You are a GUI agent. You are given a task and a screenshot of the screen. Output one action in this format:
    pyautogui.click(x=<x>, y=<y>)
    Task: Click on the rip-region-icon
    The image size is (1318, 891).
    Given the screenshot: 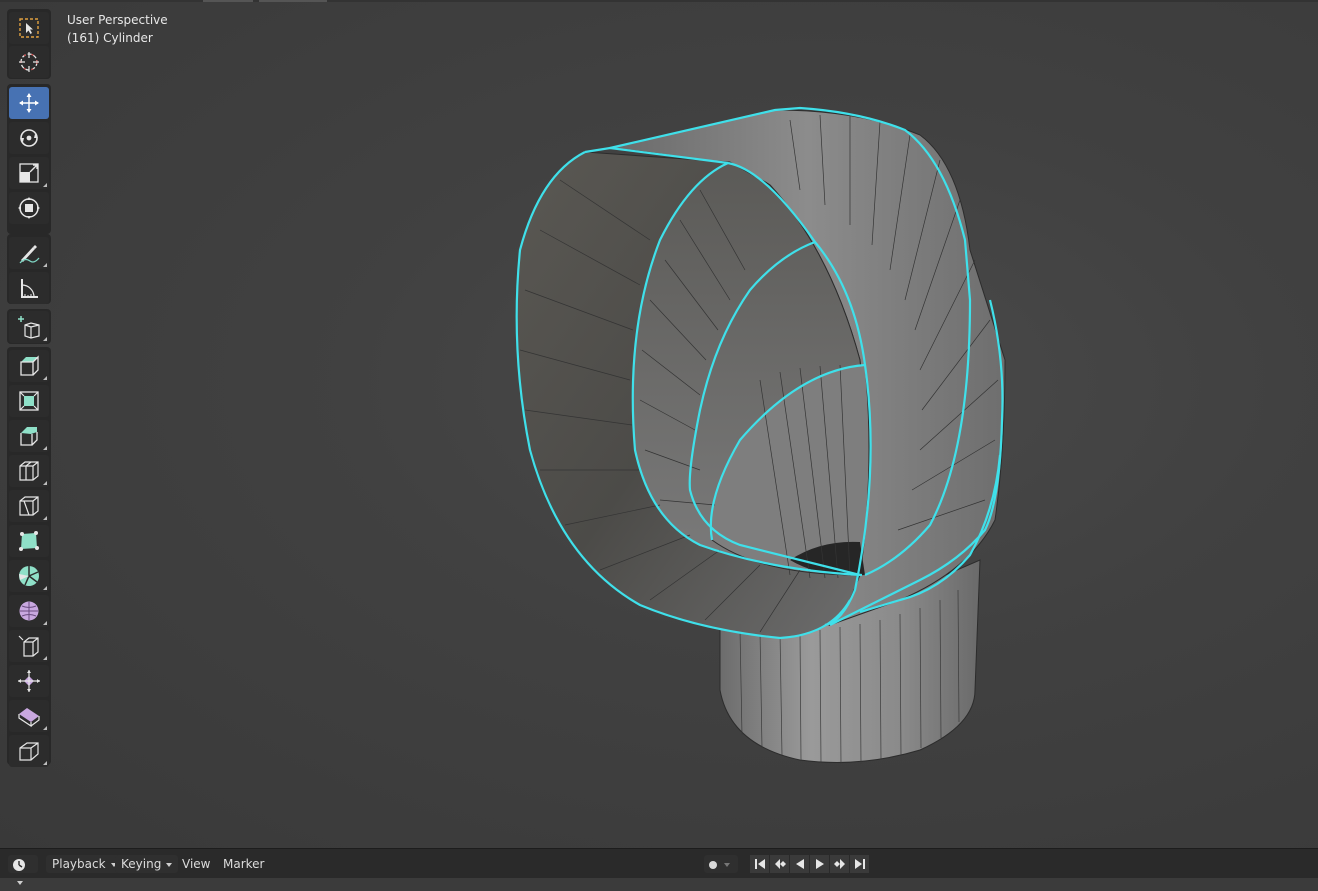 What is the action you would take?
    pyautogui.click(x=29, y=751)
    